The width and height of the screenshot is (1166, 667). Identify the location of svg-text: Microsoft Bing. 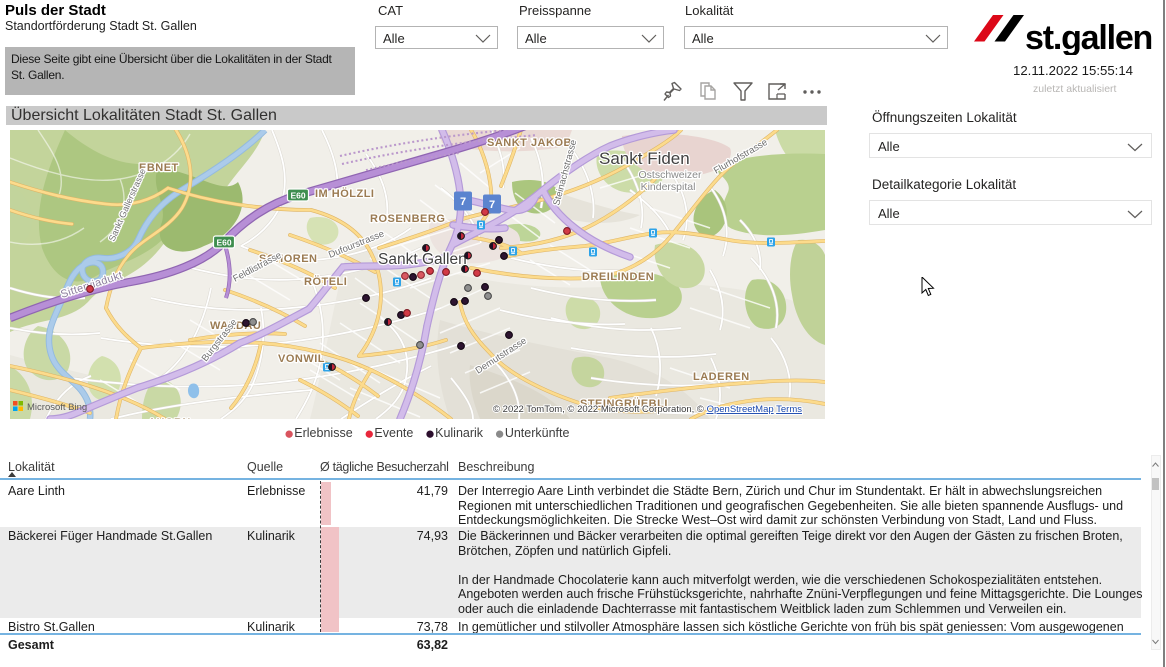
(57, 407).